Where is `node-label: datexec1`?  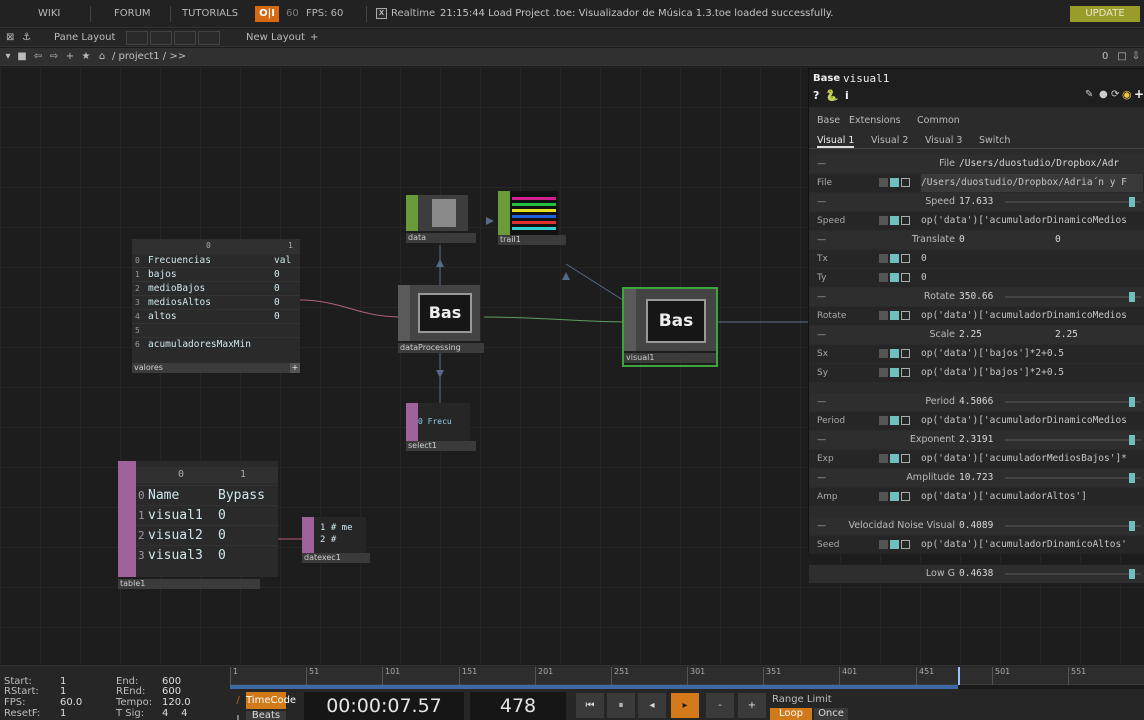
node-label: datexec1 is located at coordinates (336, 558).